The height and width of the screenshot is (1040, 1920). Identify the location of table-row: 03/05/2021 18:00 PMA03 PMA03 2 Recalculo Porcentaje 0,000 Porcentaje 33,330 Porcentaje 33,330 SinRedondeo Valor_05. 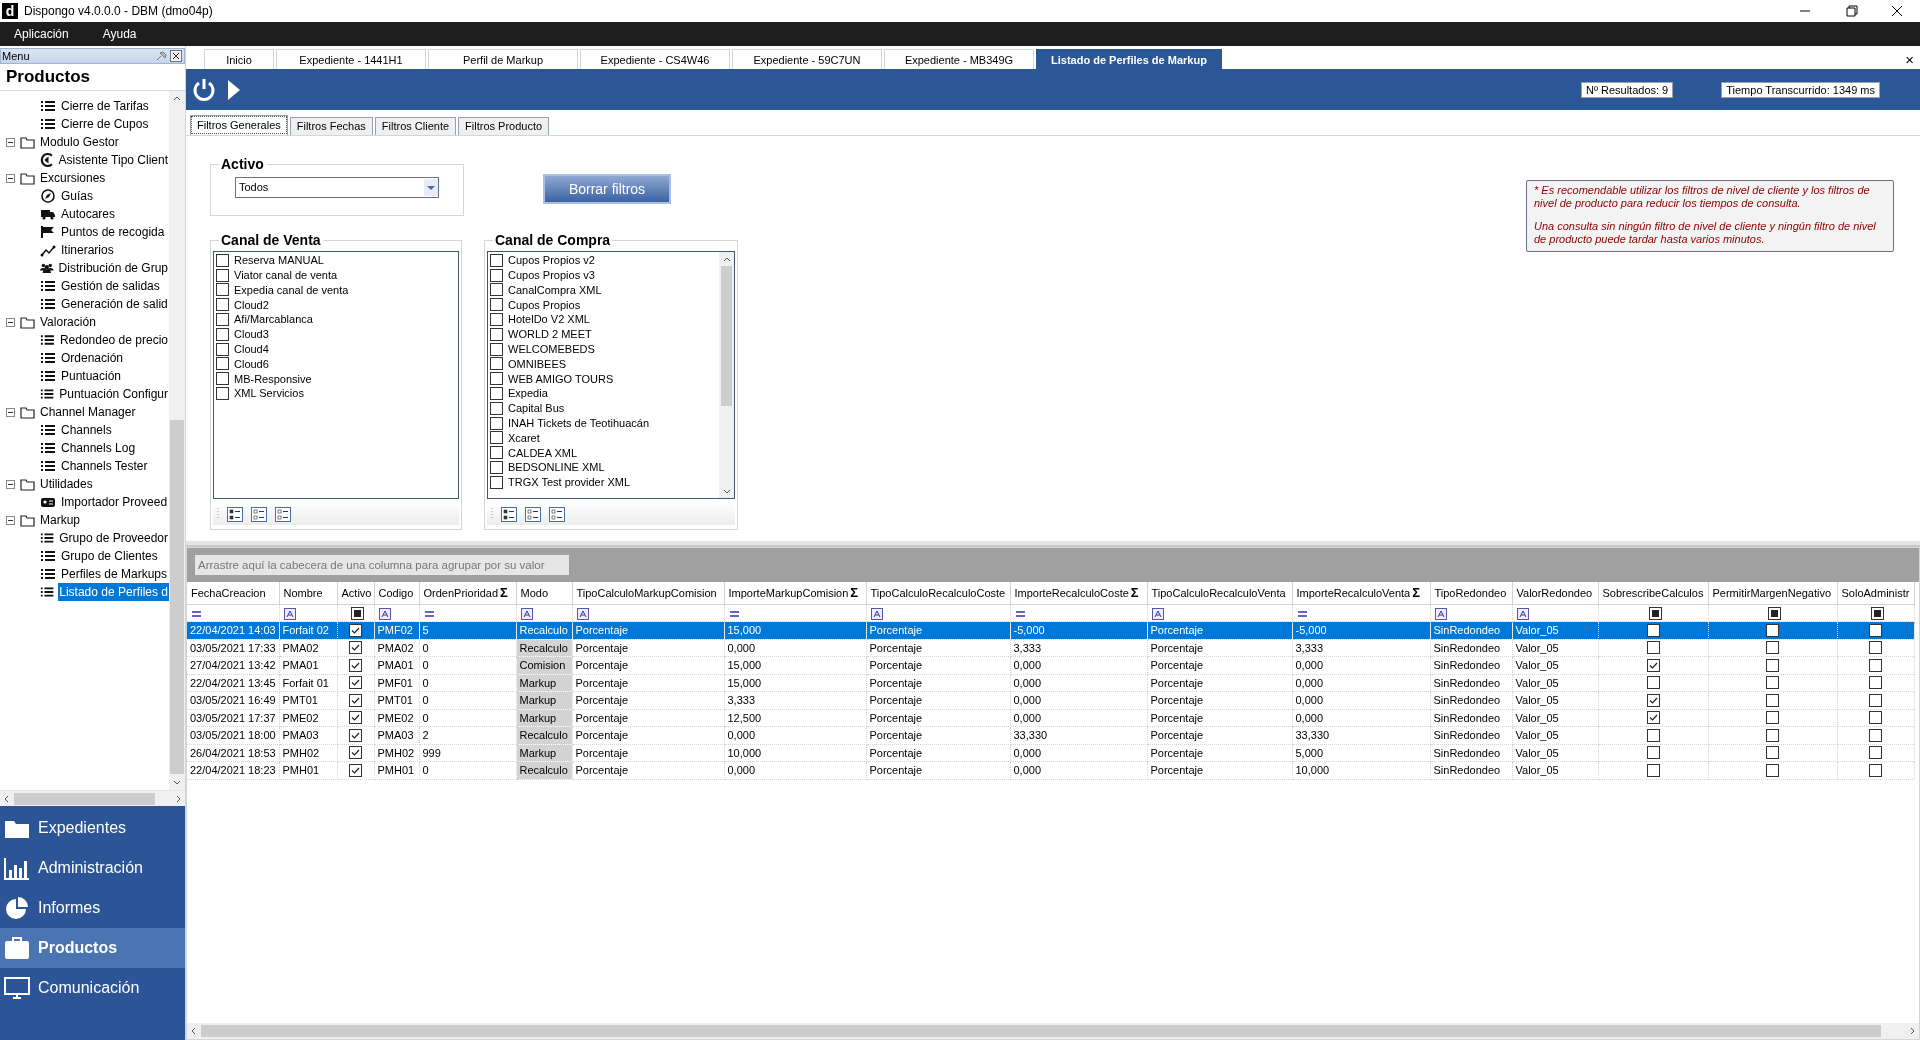
(1050, 735).